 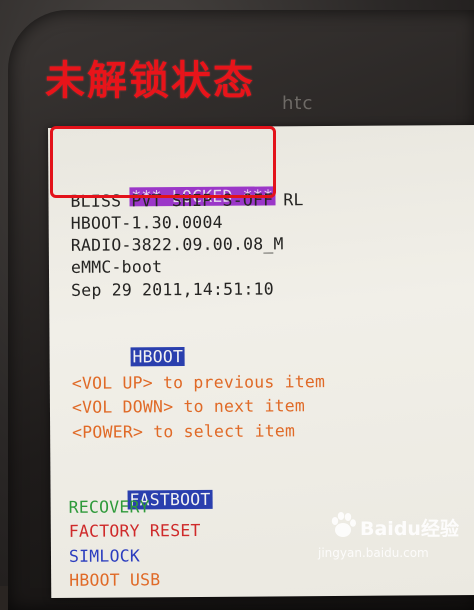 I want to click on section-title: HBOOT, so click(x=158, y=357).